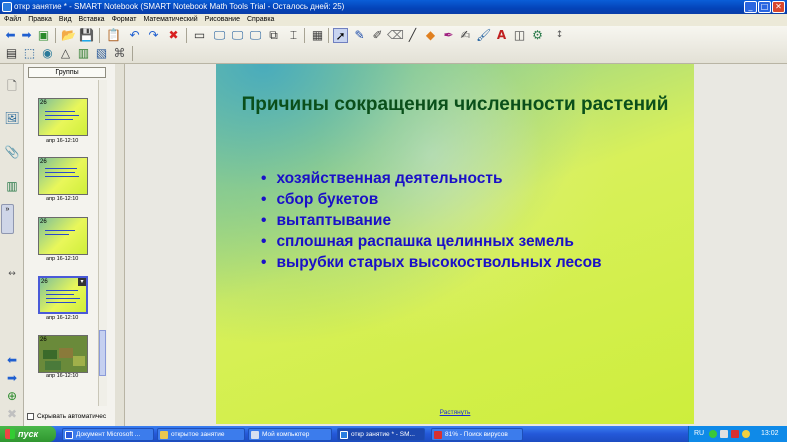 The height and width of the screenshot is (442, 787). Describe the element at coordinates (30, 416) in the screenshot. I see `autohide-checkbox-box` at that location.